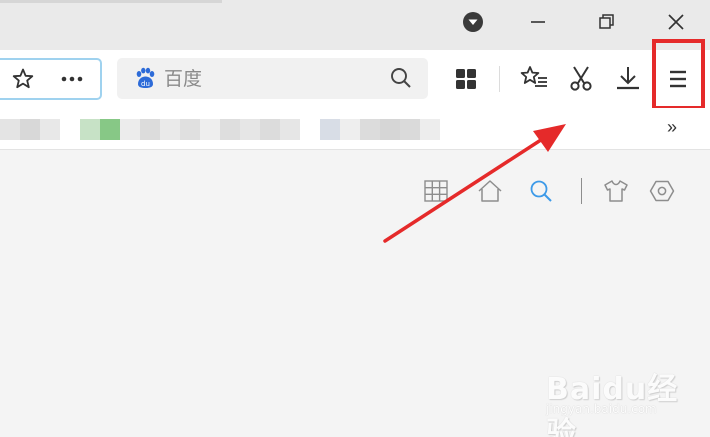  What do you see at coordinates (662, 191) in the screenshot?
I see `settings-hex-icon` at bounding box center [662, 191].